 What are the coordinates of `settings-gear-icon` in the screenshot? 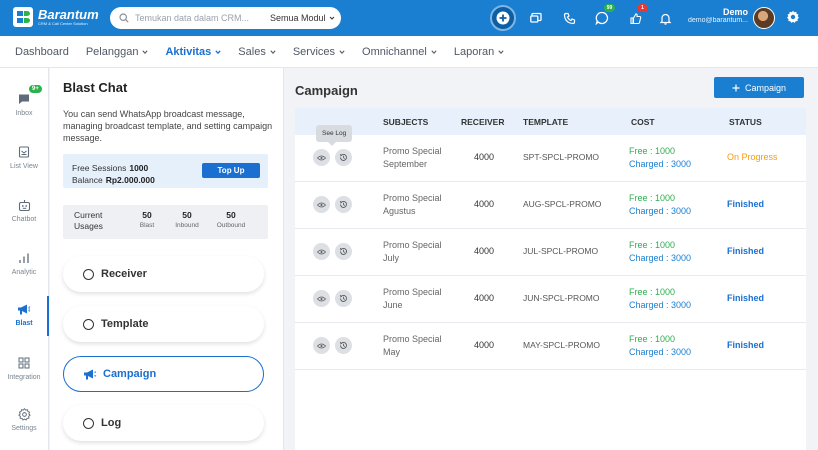 It's located at (793, 17).